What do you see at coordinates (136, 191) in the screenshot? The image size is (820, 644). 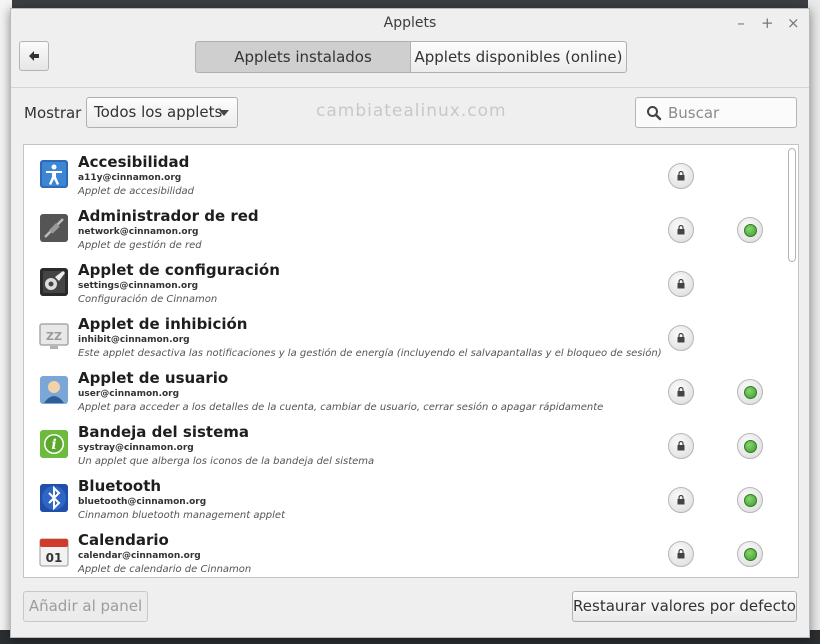 I see `applet-description: Applet de accesibilidad` at bounding box center [136, 191].